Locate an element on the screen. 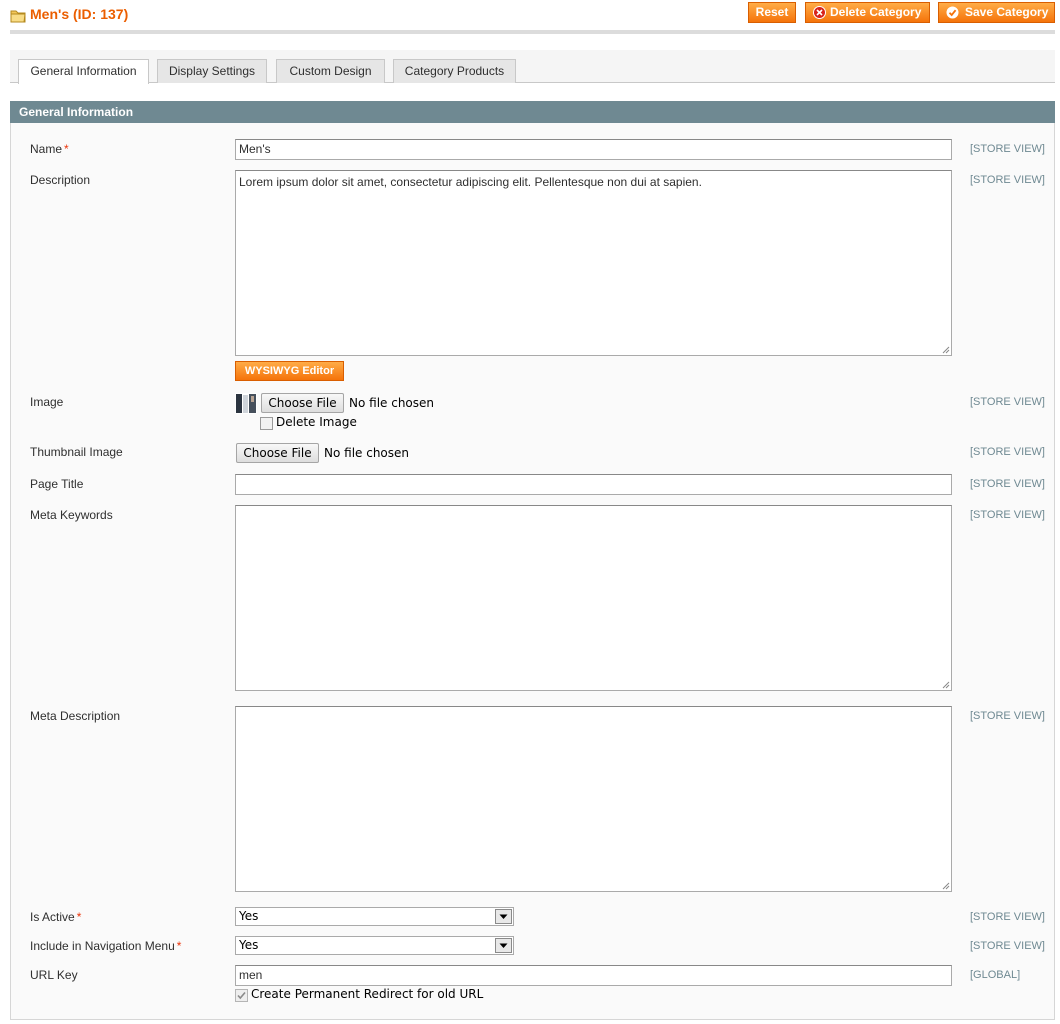 This screenshot has width=1060, height=1024. name-scope: [STORE VIEW] is located at coordinates (1007, 149).